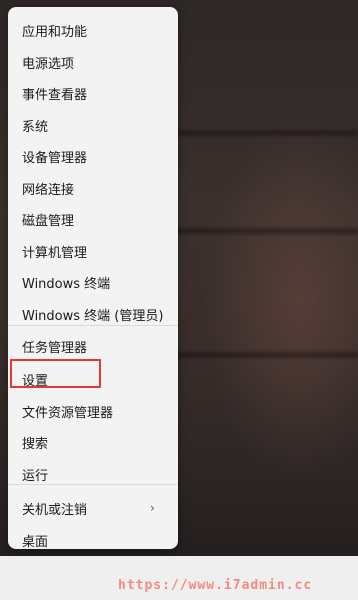  What do you see at coordinates (68, 413) in the screenshot?
I see `menu-item-label: 文件资源管理器` at bounding box center [68, 413].